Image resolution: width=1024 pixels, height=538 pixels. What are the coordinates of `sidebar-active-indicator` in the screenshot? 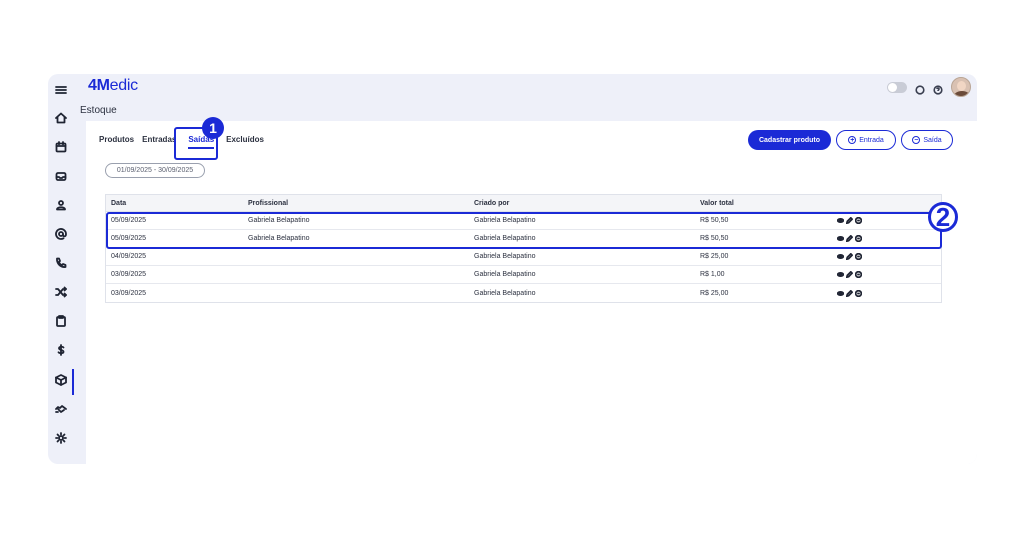 It's located at (73, 382).